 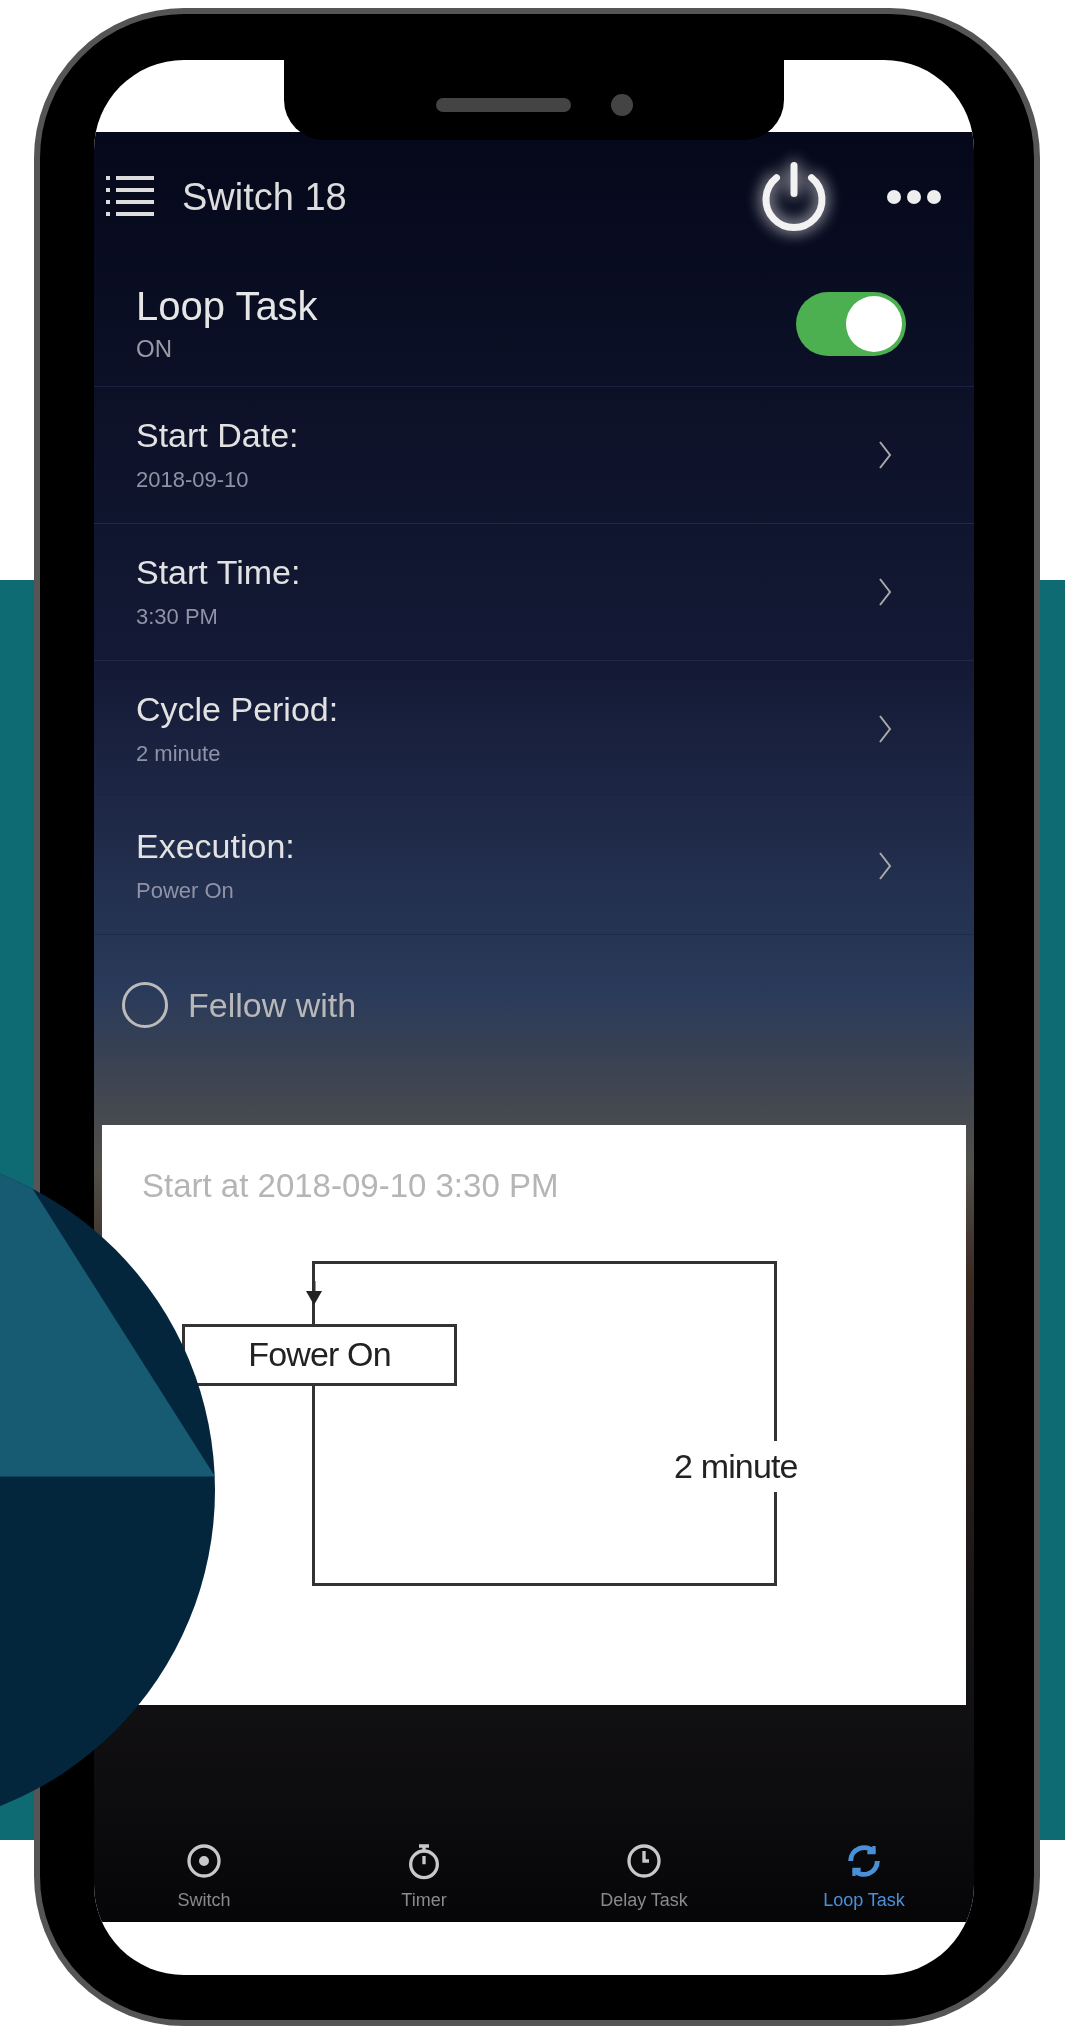 I want to click on row-label: Start Date:, so click(x=217, y=436).